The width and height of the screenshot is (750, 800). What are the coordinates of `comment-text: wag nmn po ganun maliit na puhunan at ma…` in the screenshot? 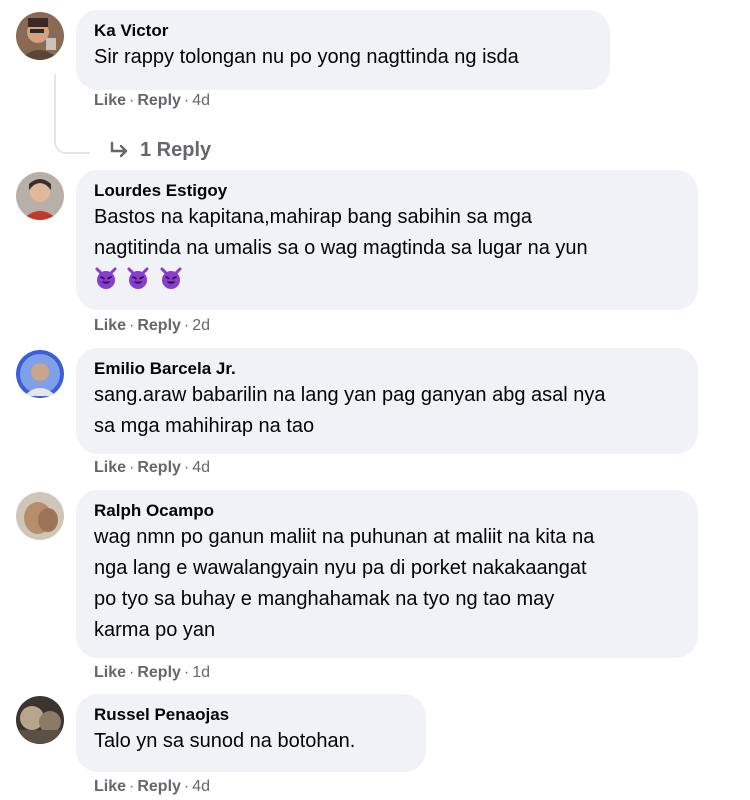 It's located at (344, 537).